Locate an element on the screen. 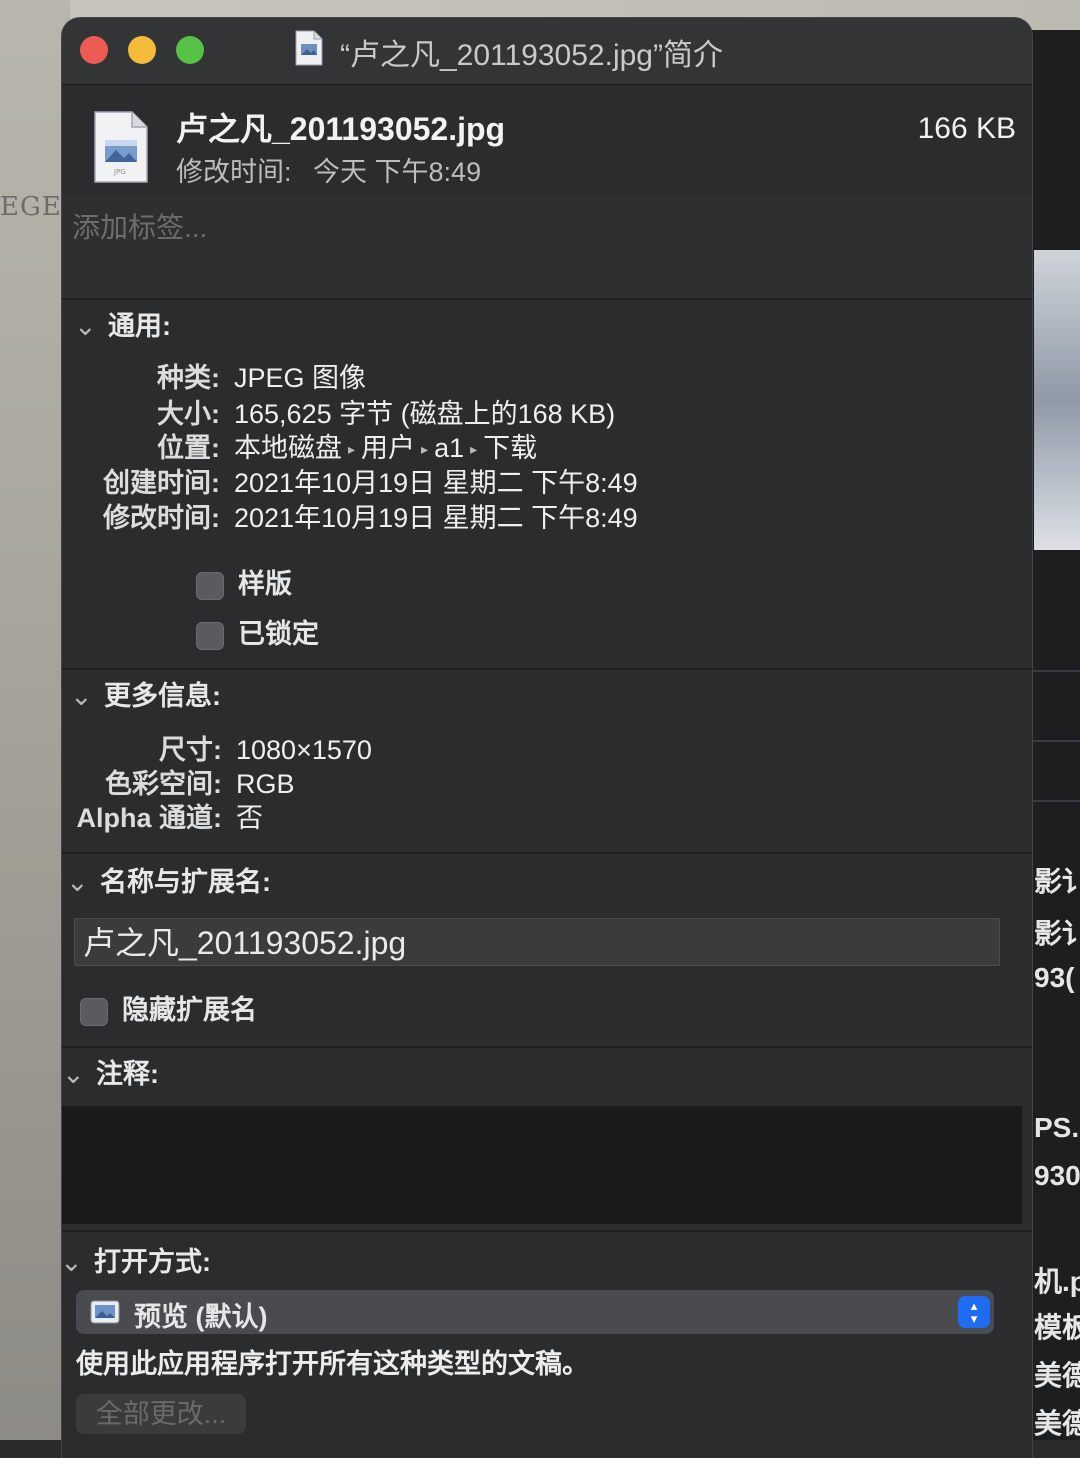 This screenshot has height=1458, width=1080. open-with-popup: 预览 (默认) ▴ ▾ is located at coordinates (535, 1312).